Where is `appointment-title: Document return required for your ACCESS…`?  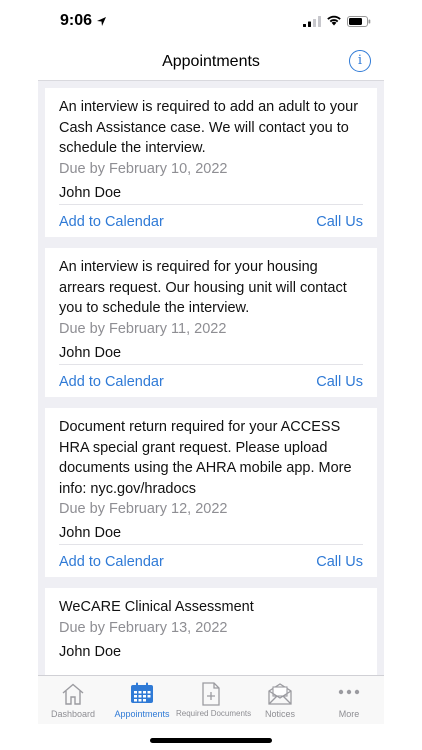 appointment-title: Document return required for your ACCESS… is located at coordinates (205, 458).